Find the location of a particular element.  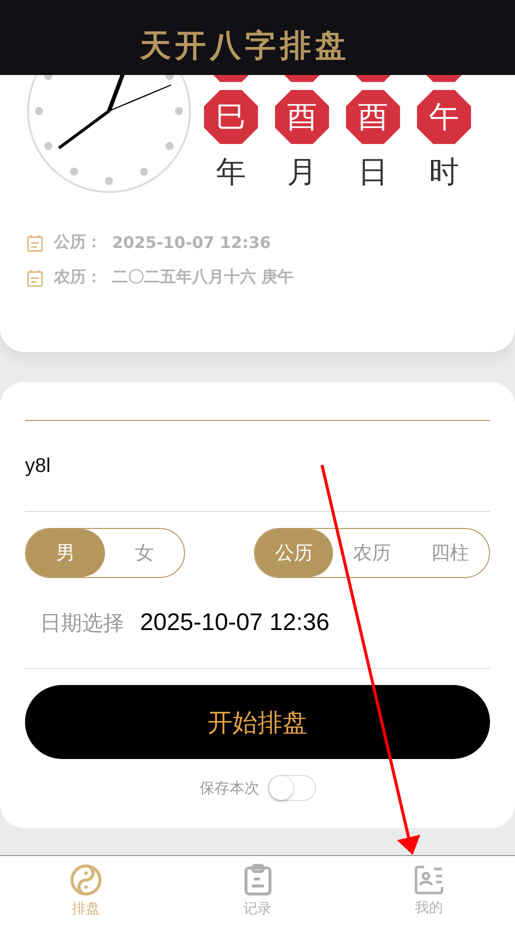

calendar-option: 公历 is located at coordinates (294, 553).